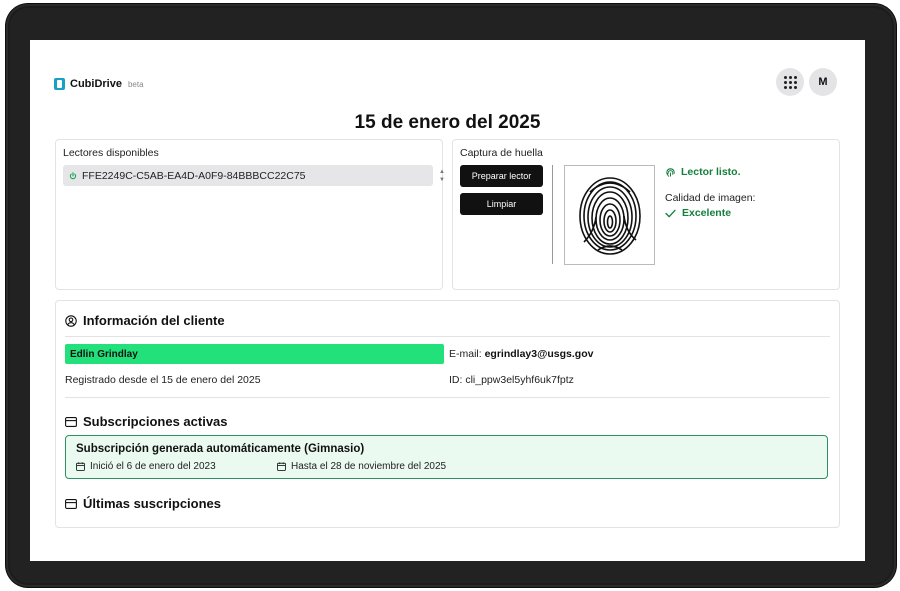 This screenshot has height=591, width=900. I want to click on quality-result: Excelente, so click(698, 213).